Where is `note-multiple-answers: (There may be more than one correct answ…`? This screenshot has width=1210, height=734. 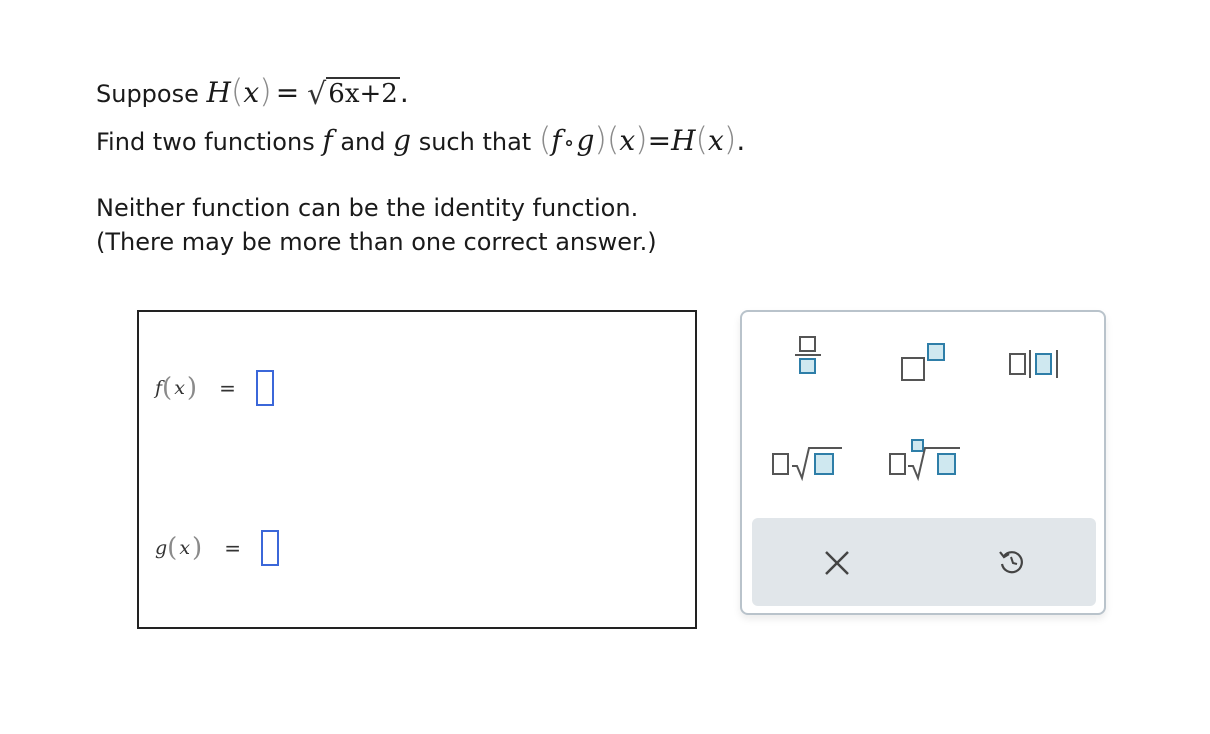
note-multiple-answers: (There may be more than one correct answ… is located at coordinates (376, 242).